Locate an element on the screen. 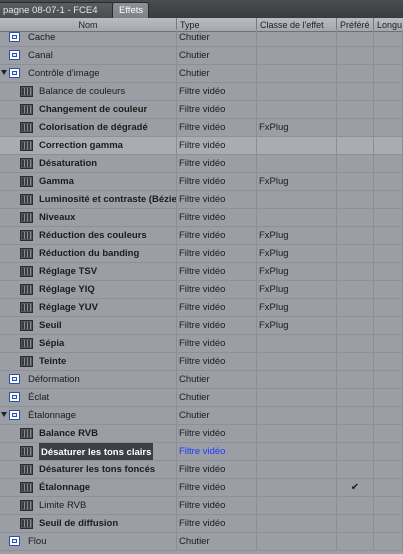 This screenshot has width=403, height=554. item-label: Flou is located at coordinates (37, 541).